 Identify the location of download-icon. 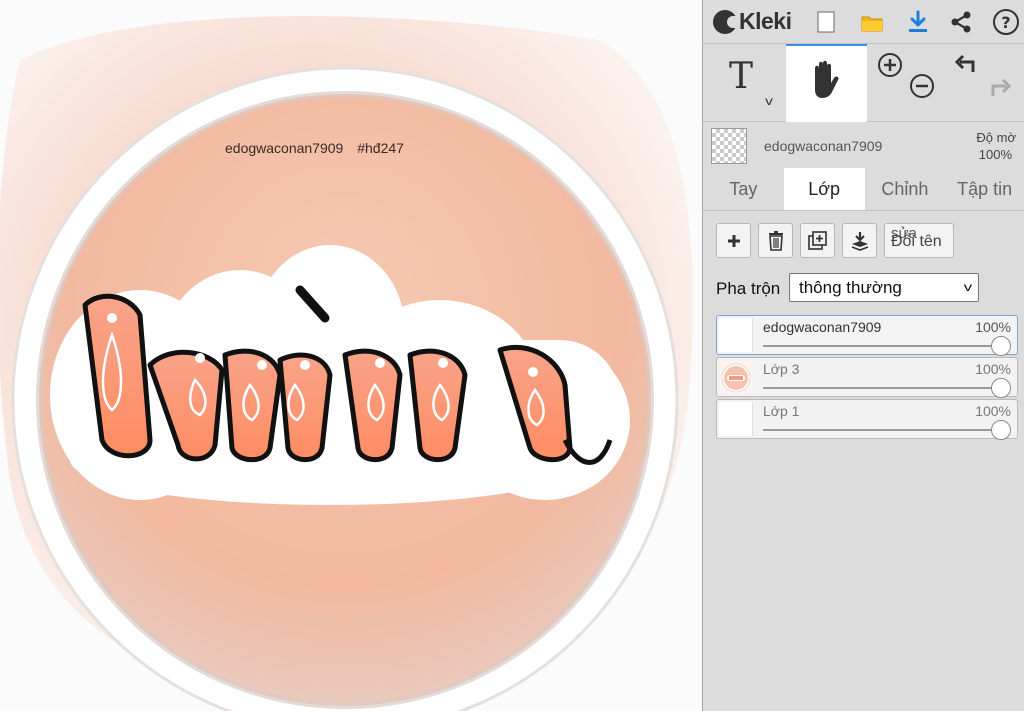
(918, 21).